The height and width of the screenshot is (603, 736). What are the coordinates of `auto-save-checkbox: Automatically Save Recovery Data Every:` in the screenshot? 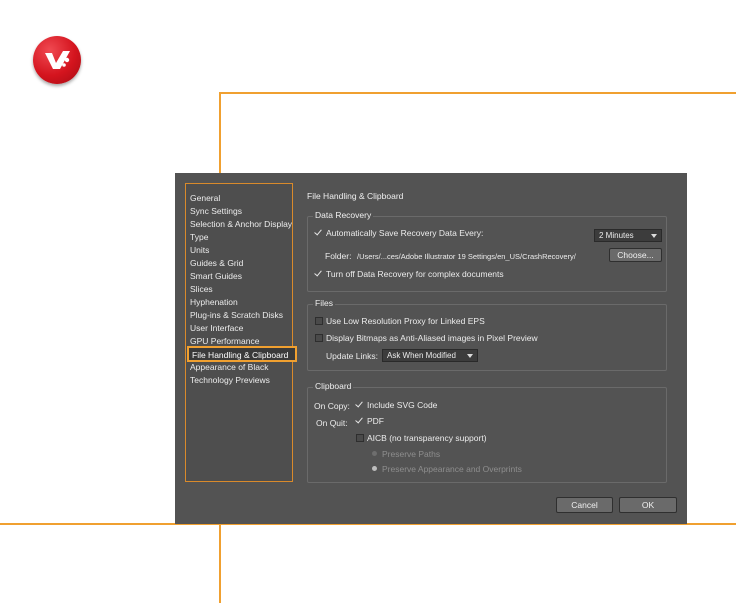 It's located at (399, 233).